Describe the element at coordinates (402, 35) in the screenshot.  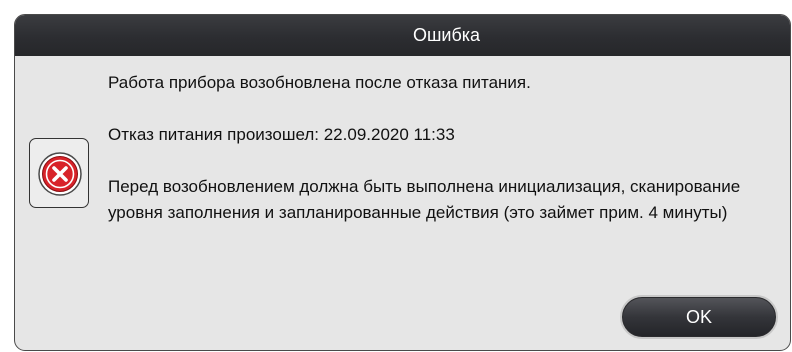
I see `dialog-title-bar: Ошибка` at that location.